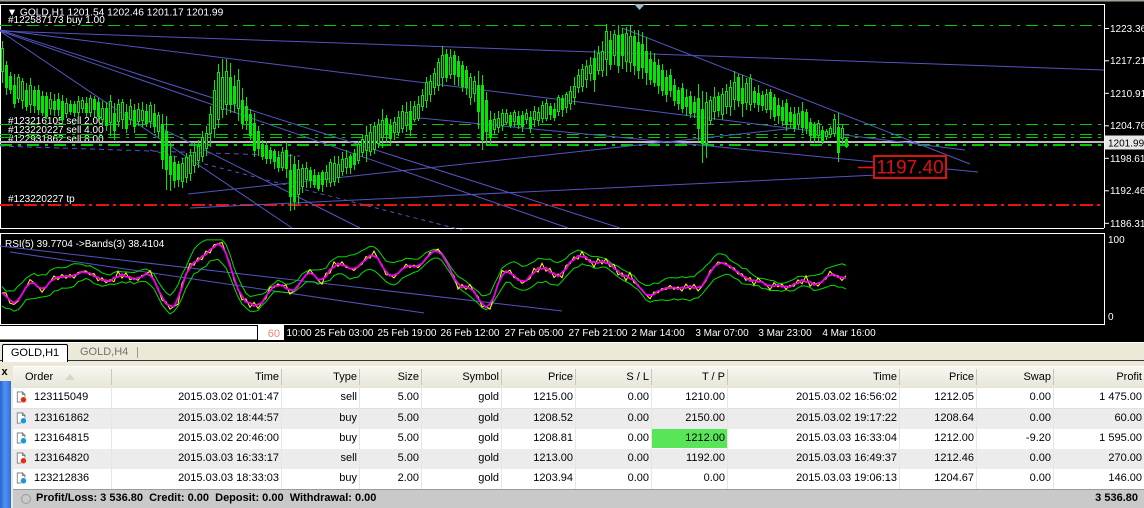 The height and width of the screenshot is (508, 1144). Describe the element at coordinates (1111, 317) in the screenshot. I see `svg-text: 0` at that location.